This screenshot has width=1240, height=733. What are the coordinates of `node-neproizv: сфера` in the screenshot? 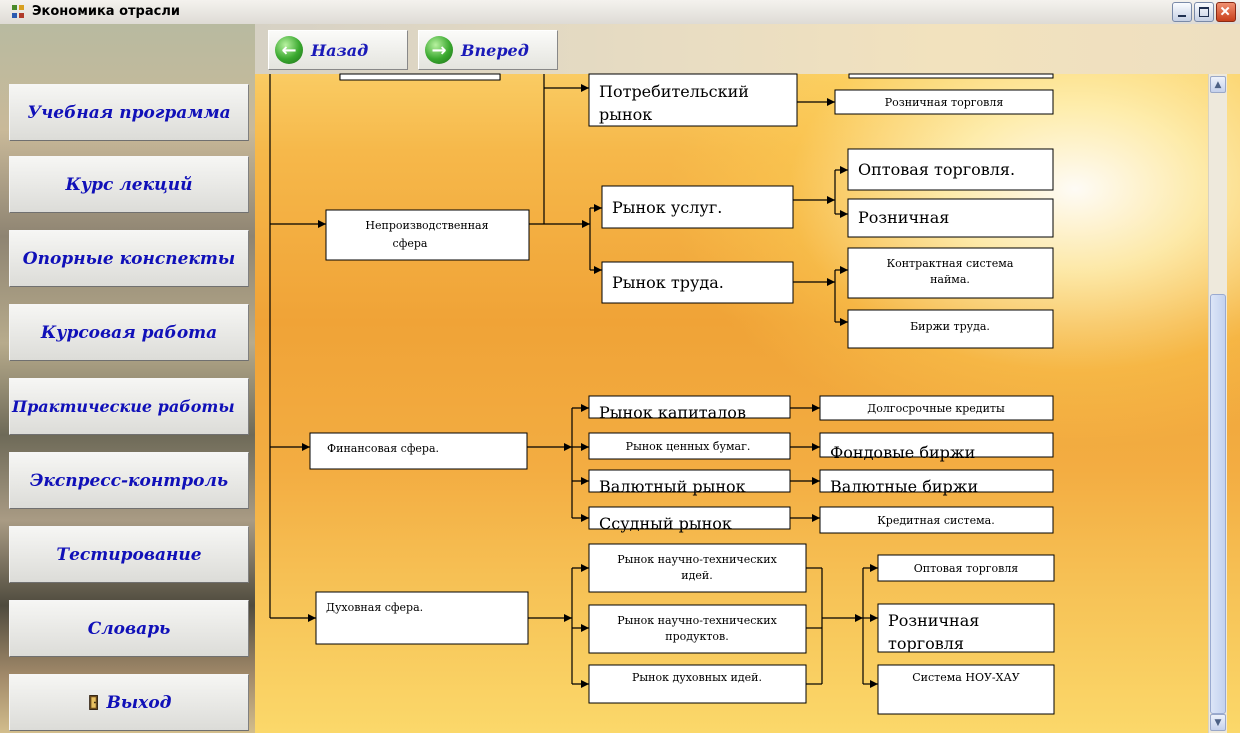 It's located at (410, 243).